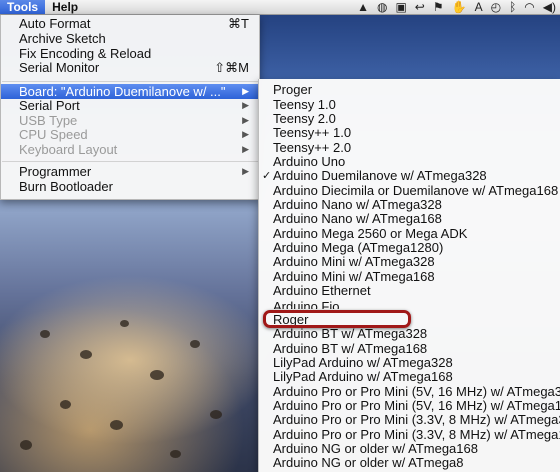 Image resolution: width=560 pixels, height=472 pixels. What do you see at coordinates (280, 7) in the screenshot?
I see `menu-bar: Tools Help ▲ ◍ ▣ ↩ ⚑ ✋ A ◴ ᛒ ◠ ◀)` at bounding box center [280, 7].